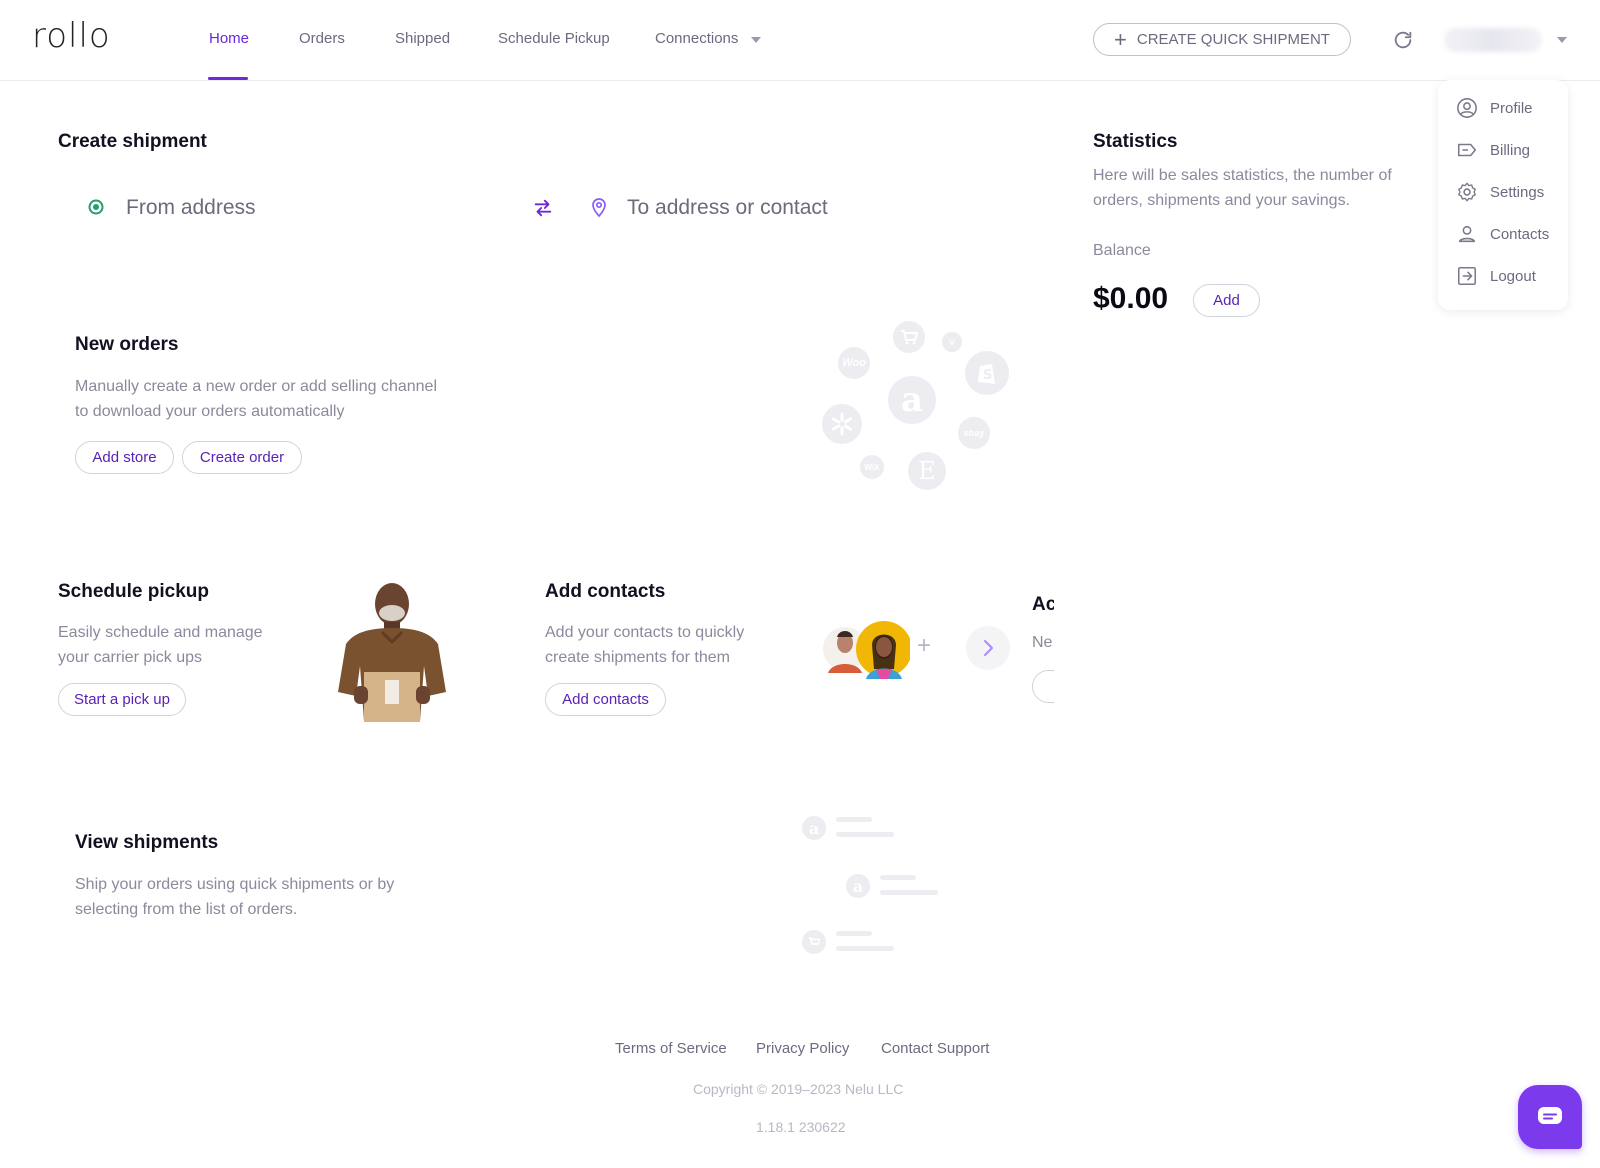 This screenshot has height=1168, width=1600. Describe the element at coordinates (71, 36) in the screenshot. I see `rollo-logo: rollo` at that location.